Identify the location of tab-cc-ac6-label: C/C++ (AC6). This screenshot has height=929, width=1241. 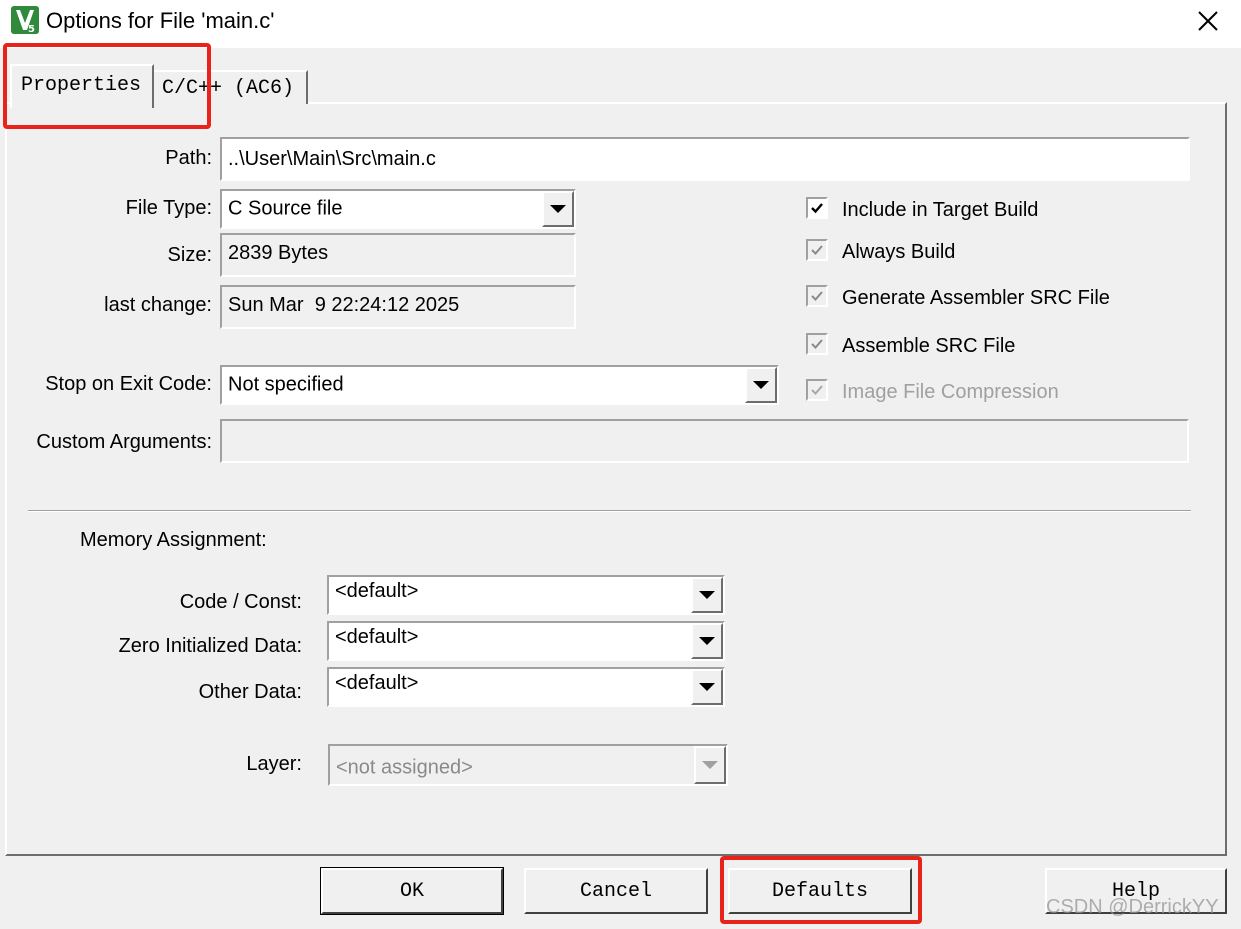
(228, 88).